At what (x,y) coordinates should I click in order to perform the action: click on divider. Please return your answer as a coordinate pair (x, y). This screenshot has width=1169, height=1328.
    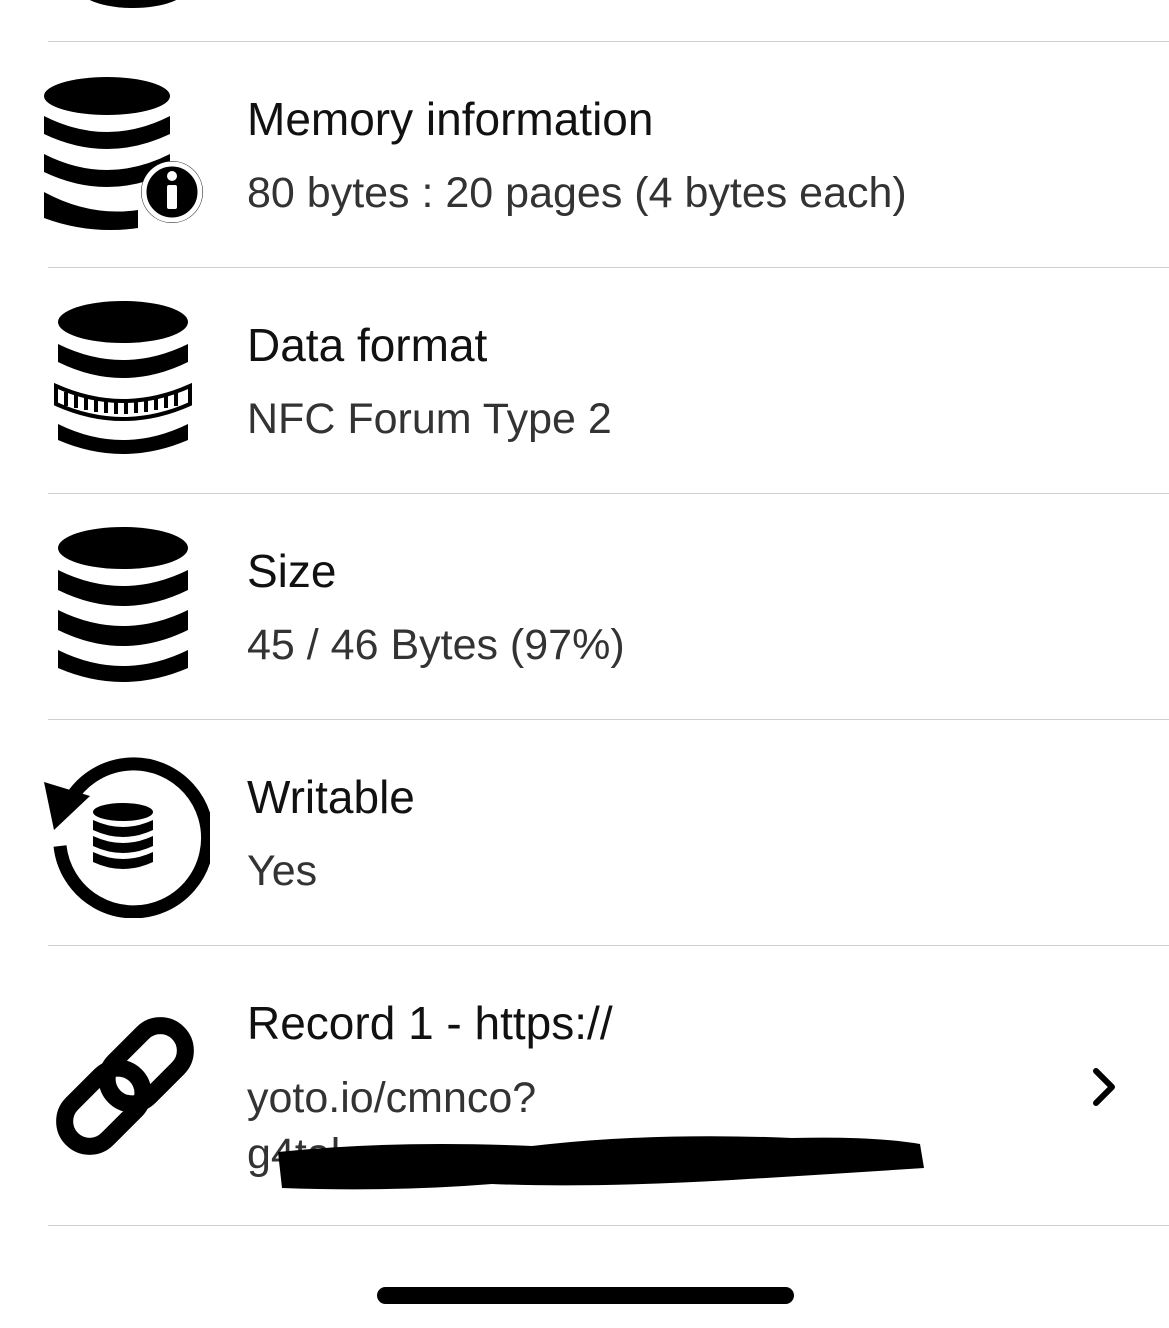
    Looking at the image, I should click on (608, 1225).